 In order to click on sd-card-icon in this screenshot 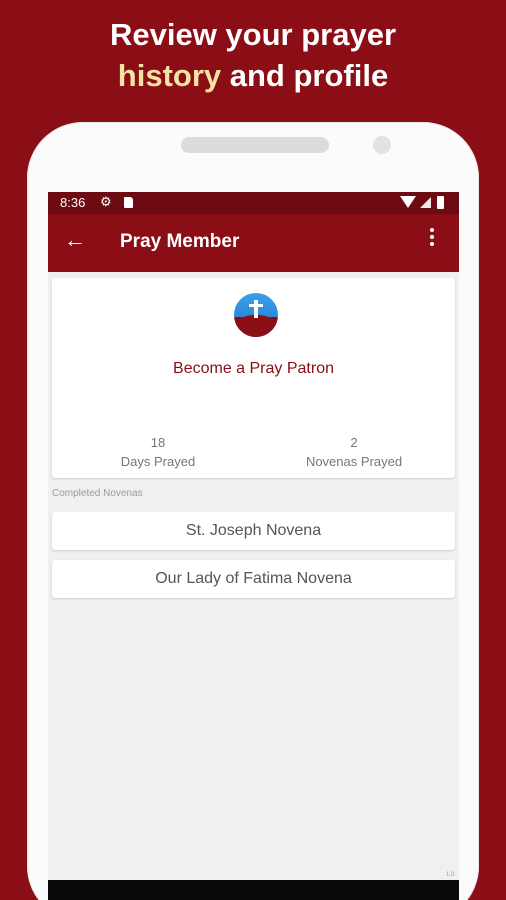, I will do `click(128, 202)`.